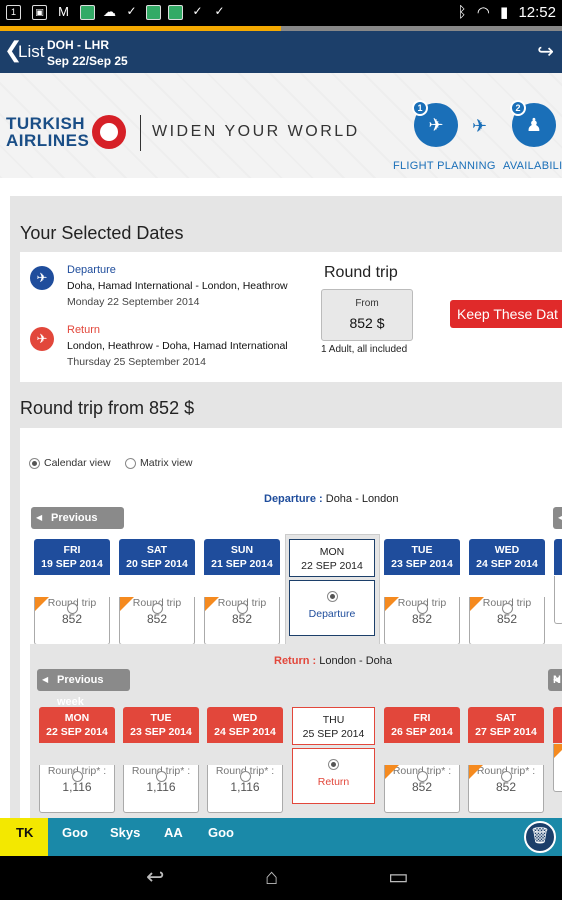  I want to click on day-of-week: FRI, so click(422, 718).